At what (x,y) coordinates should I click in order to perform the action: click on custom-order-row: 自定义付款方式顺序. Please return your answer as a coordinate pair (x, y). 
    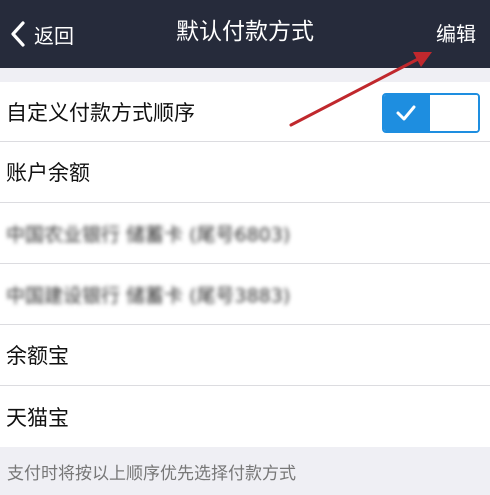
    Looking at the image, I should click on (245, 112).